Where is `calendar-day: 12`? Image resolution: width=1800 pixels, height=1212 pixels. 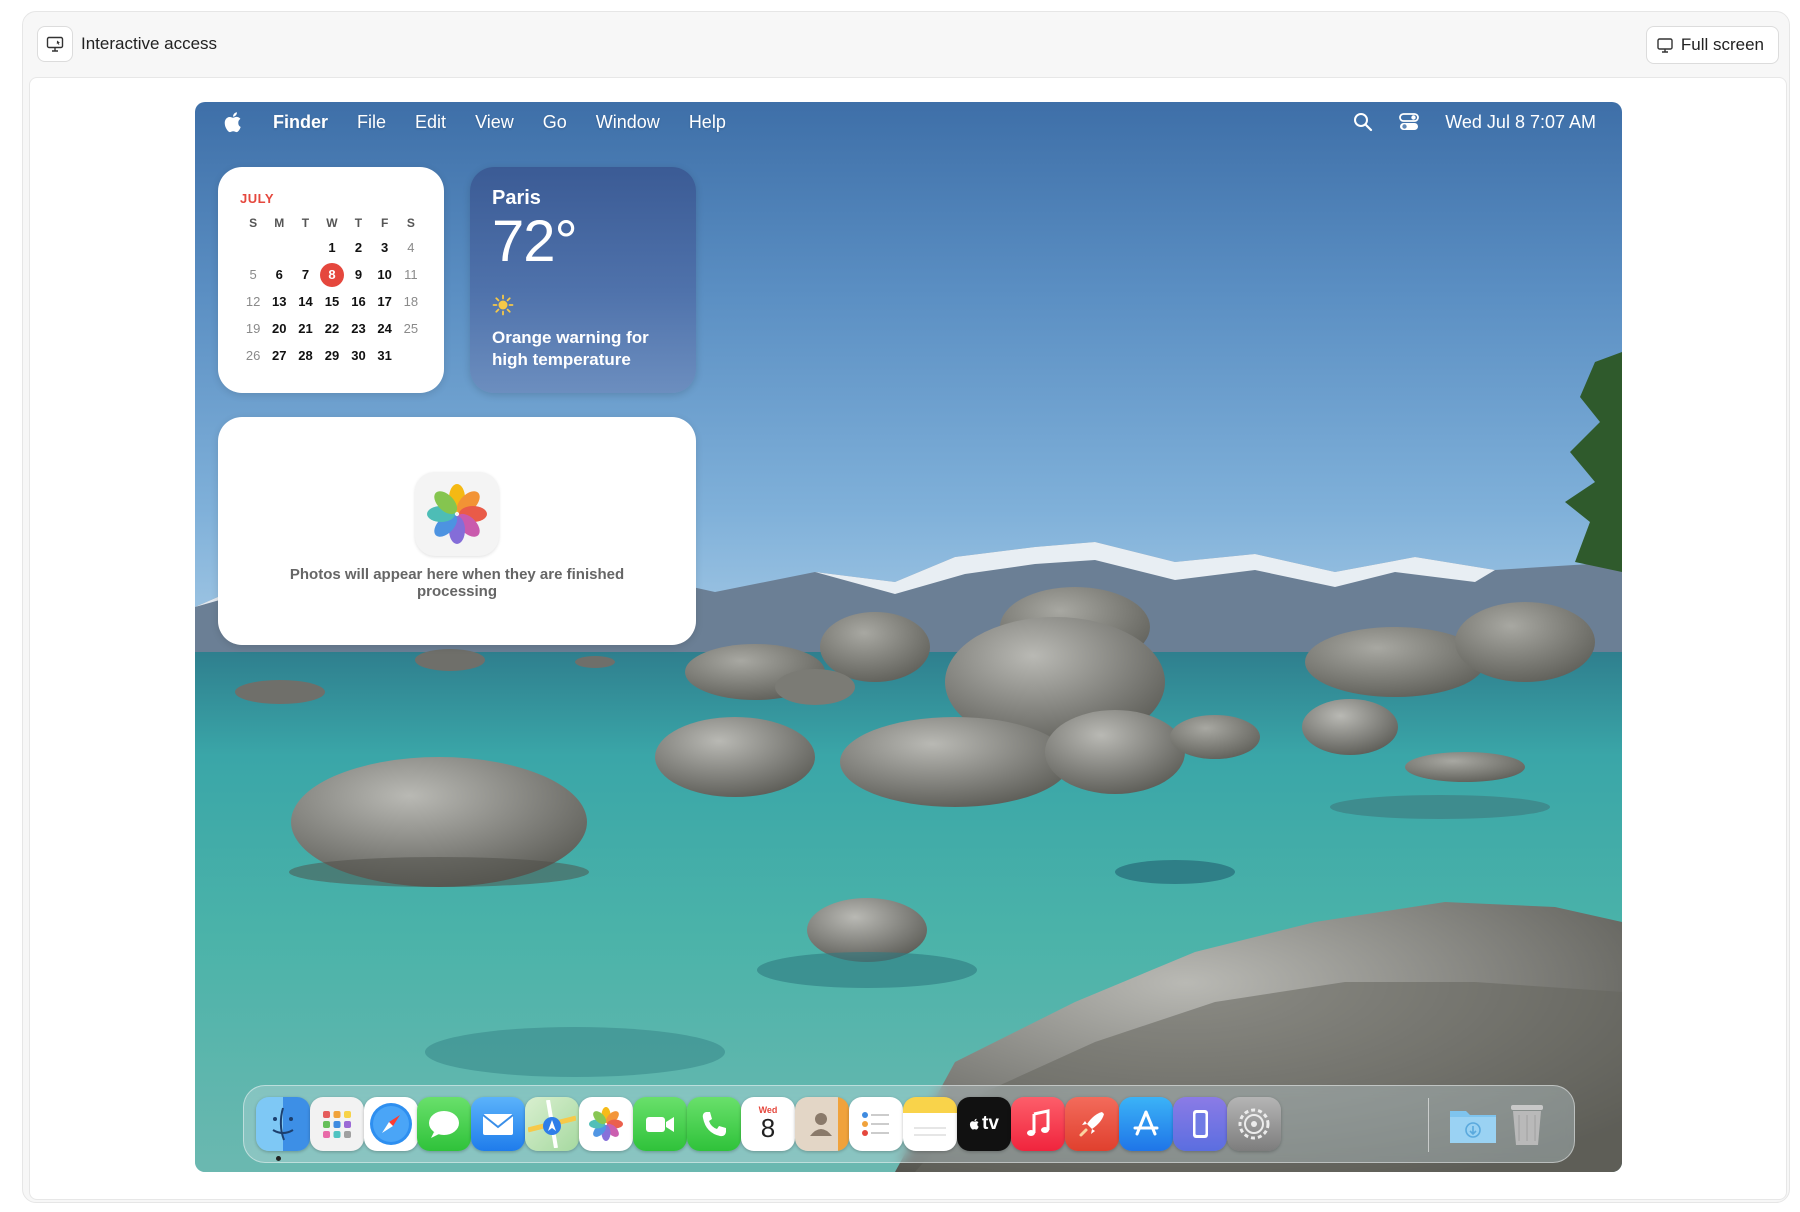 calendar-day: 12 is located at coordinates (253, 301).